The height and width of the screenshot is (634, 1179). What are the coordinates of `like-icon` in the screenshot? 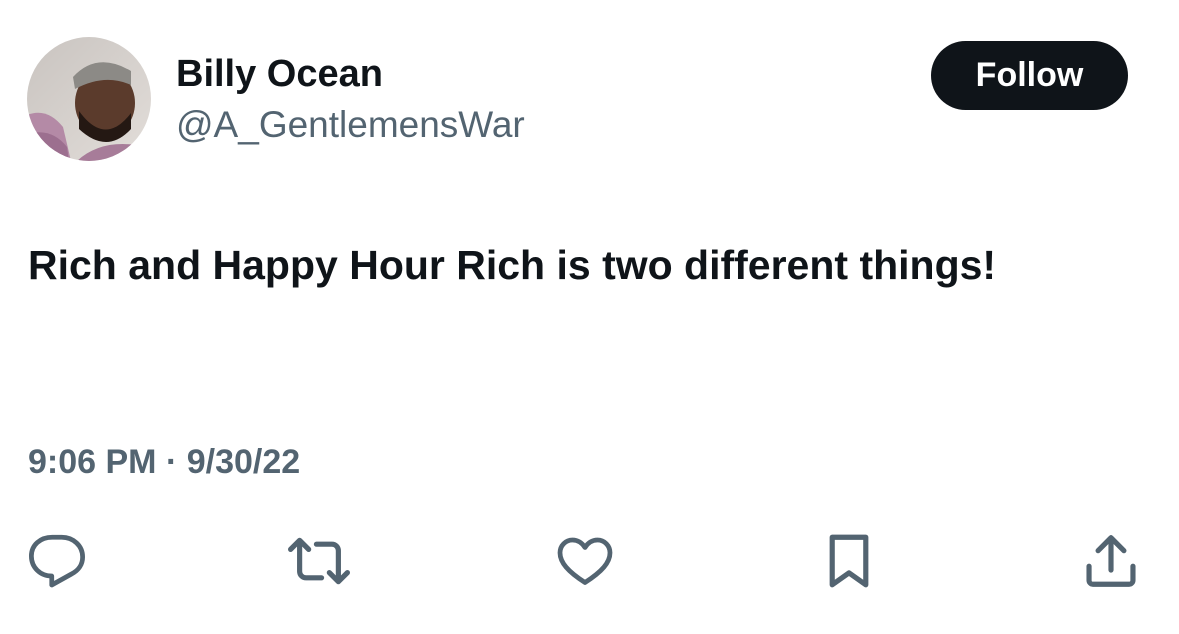 It's located at (585, 561).